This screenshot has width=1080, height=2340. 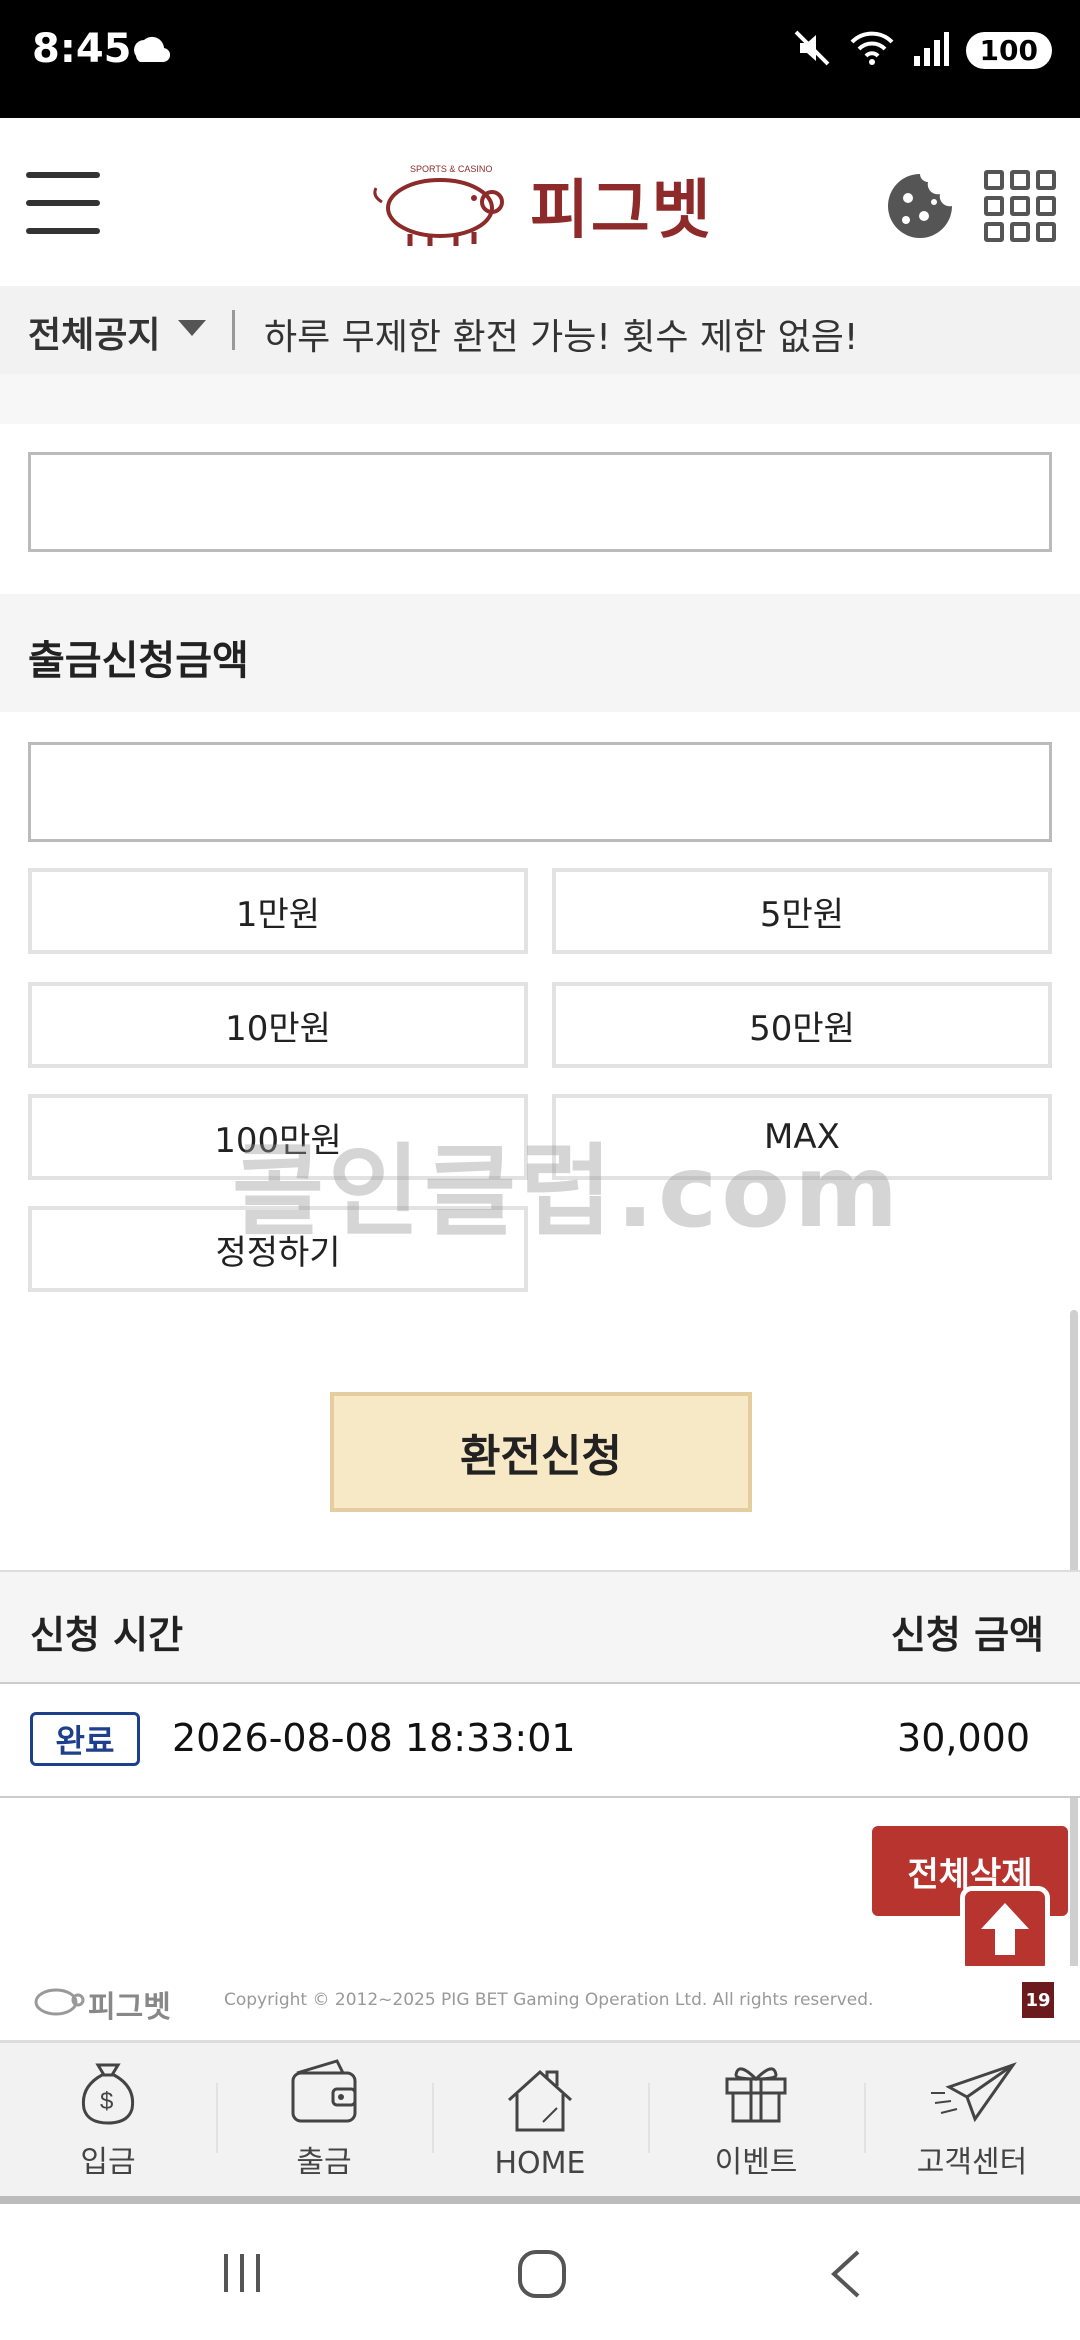 I want to click on chevron-down-icon, so click(x=192, y=328).